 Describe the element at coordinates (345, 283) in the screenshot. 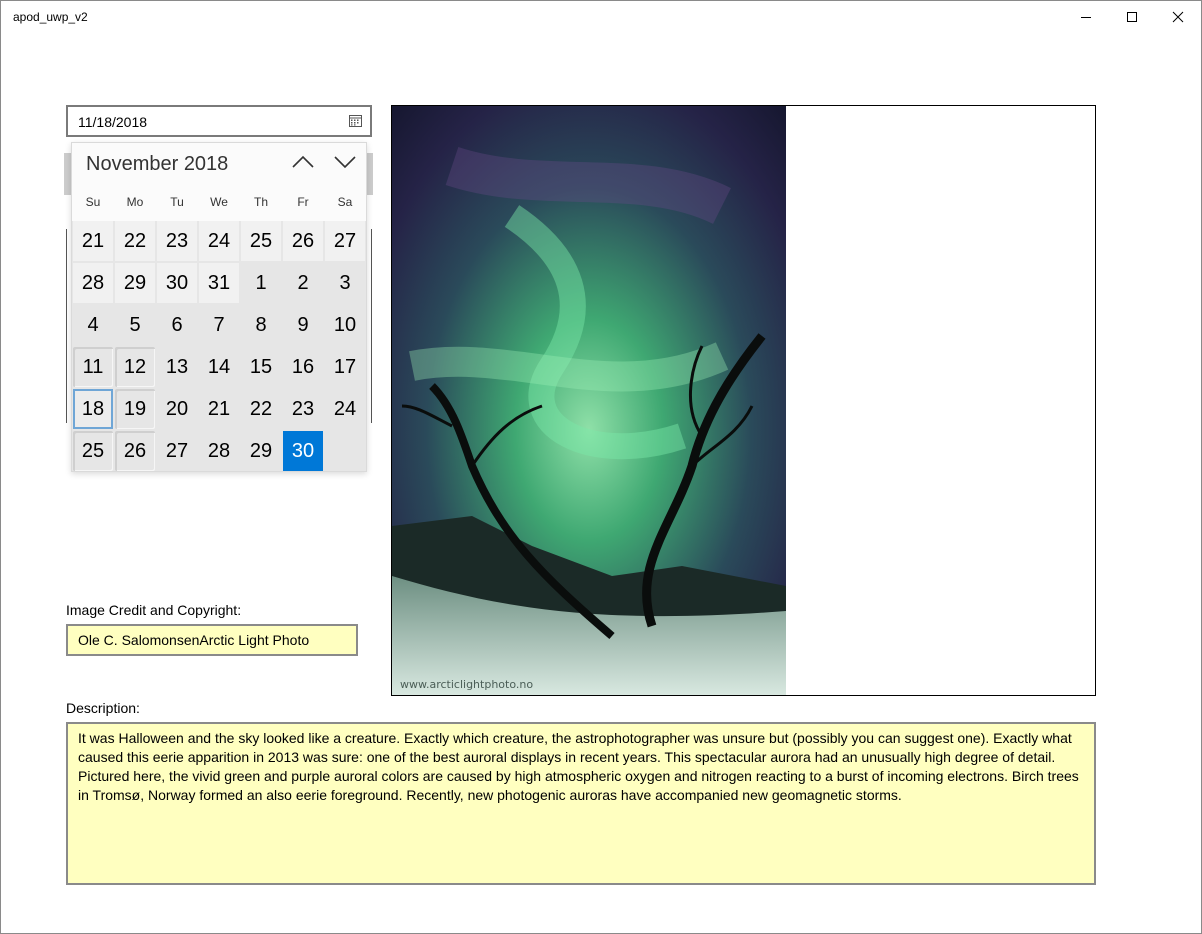

I see `calendar-day: 3` at that location.